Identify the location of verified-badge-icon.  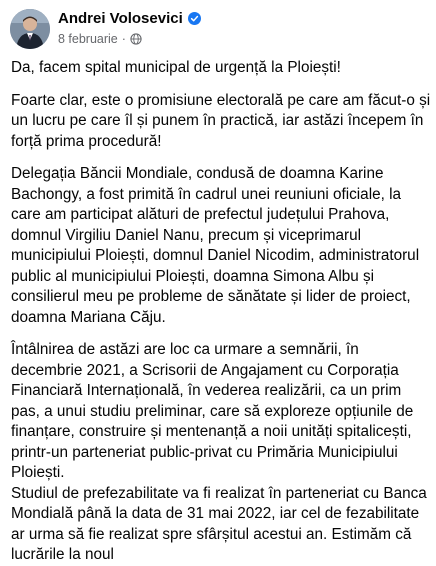
(194, 18).